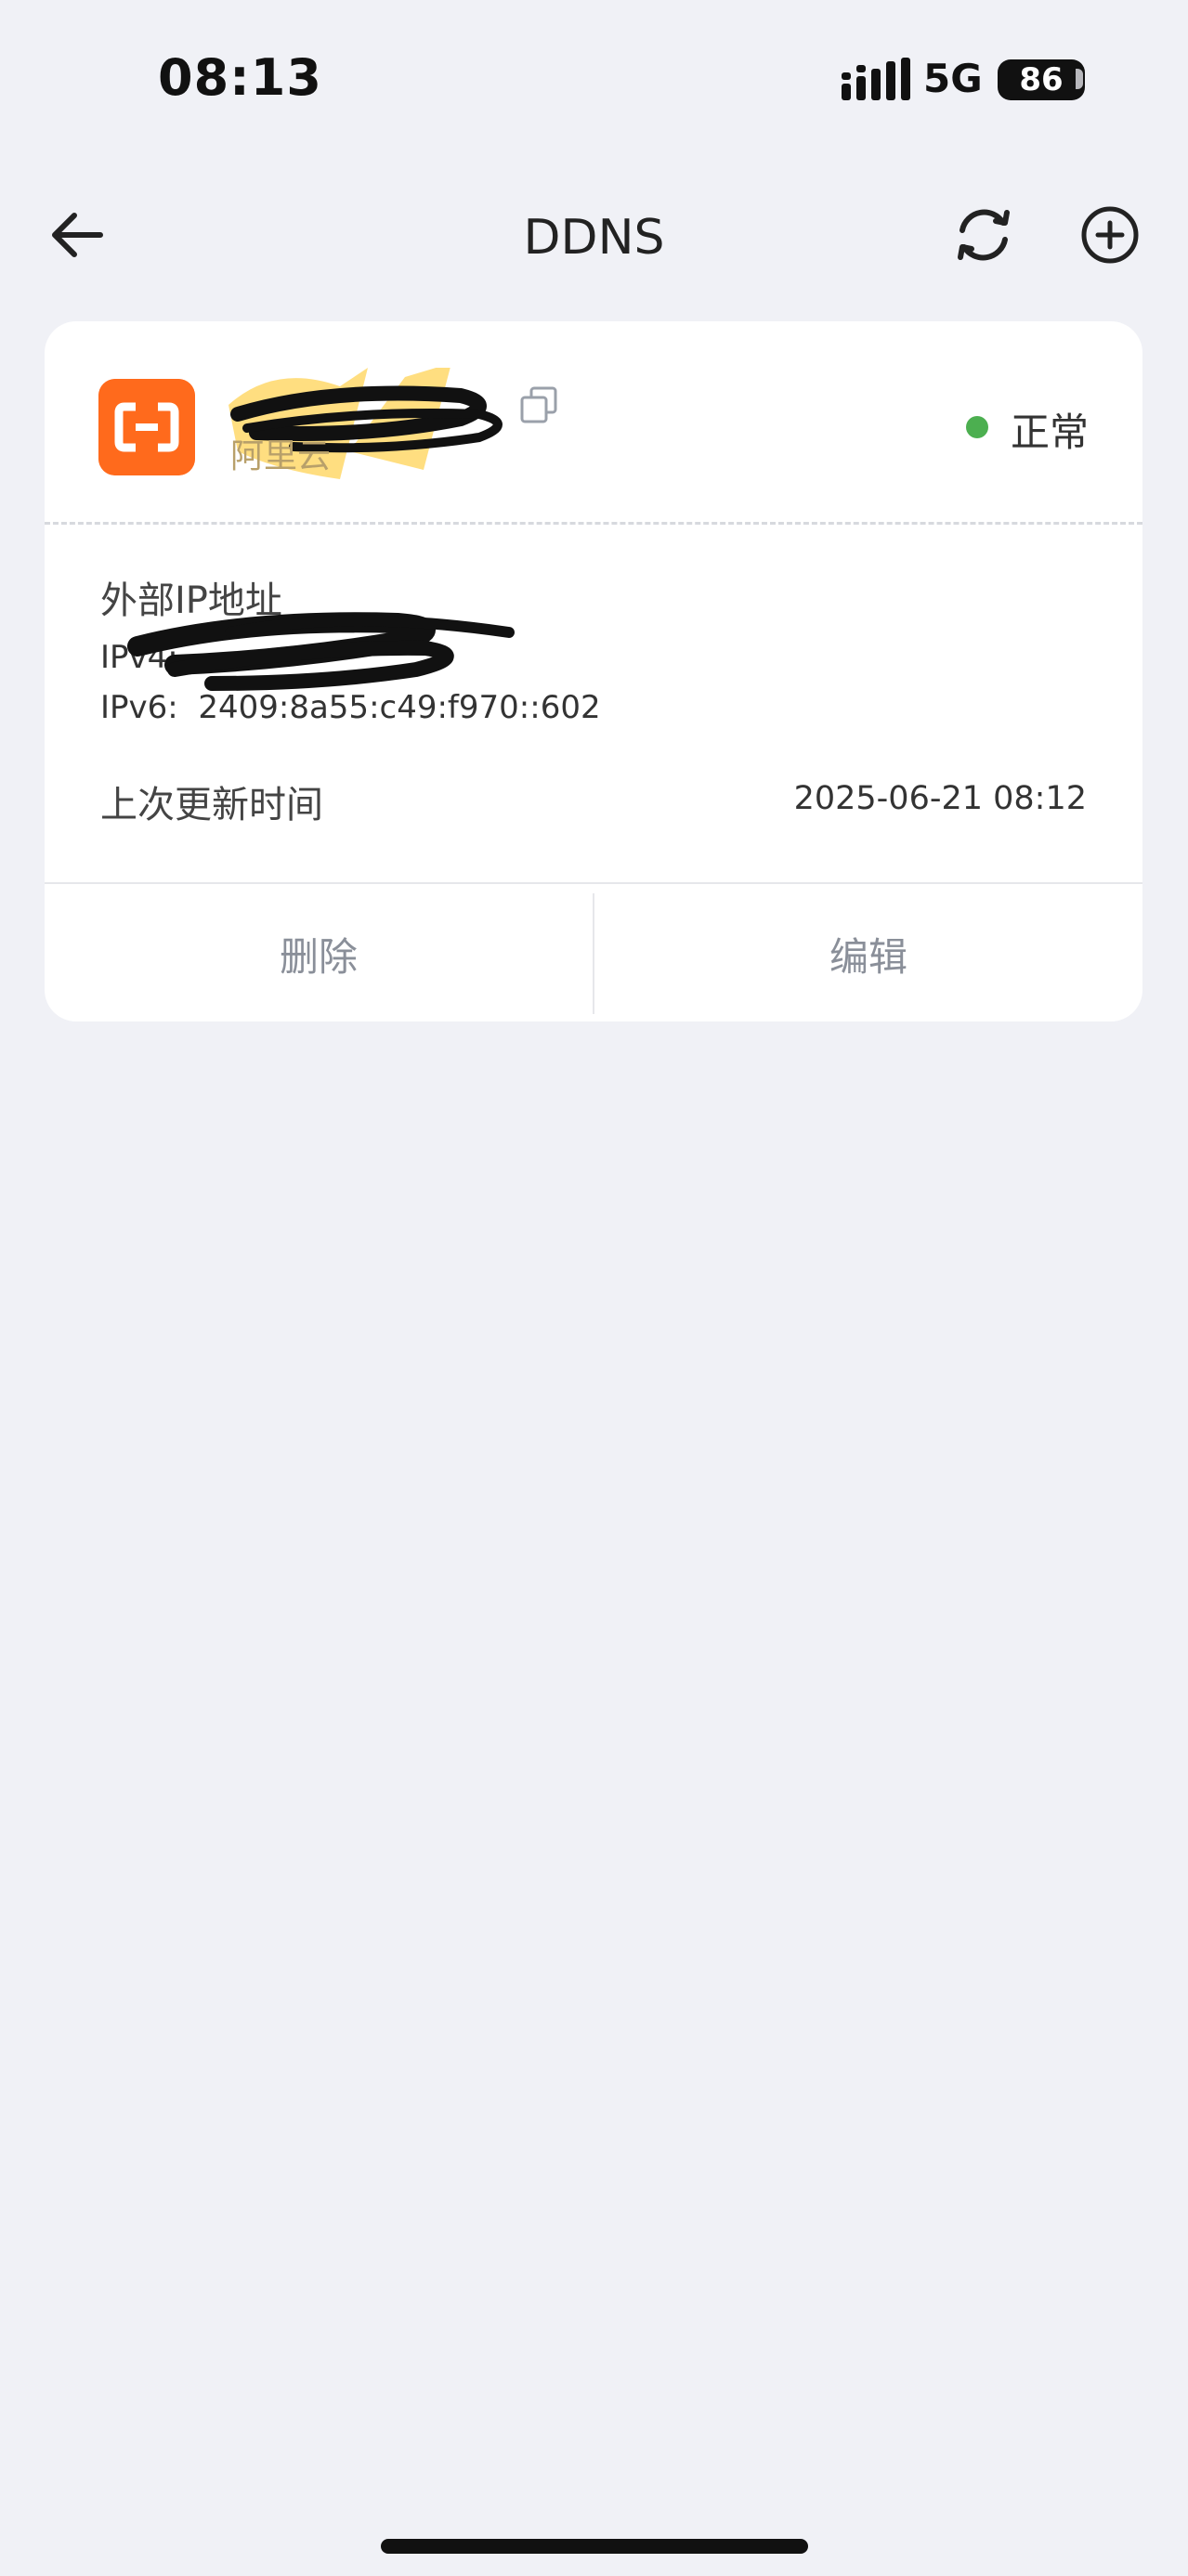 The image size is (1188, 2576). I want to click on battery-cap, so click(1079, 79).